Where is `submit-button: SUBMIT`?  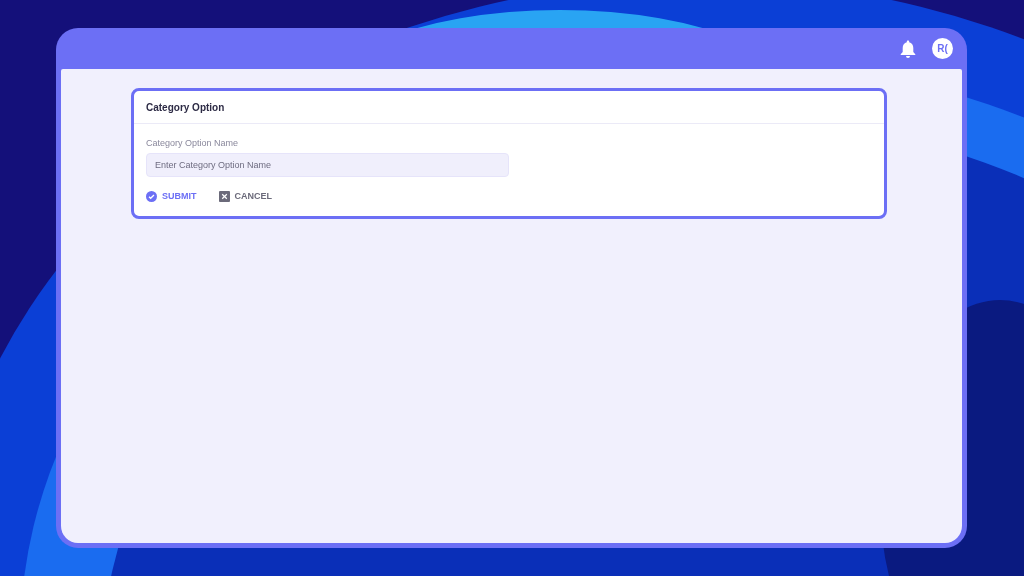 submit-button: SUBMIT is located at coordinates (171, 197).